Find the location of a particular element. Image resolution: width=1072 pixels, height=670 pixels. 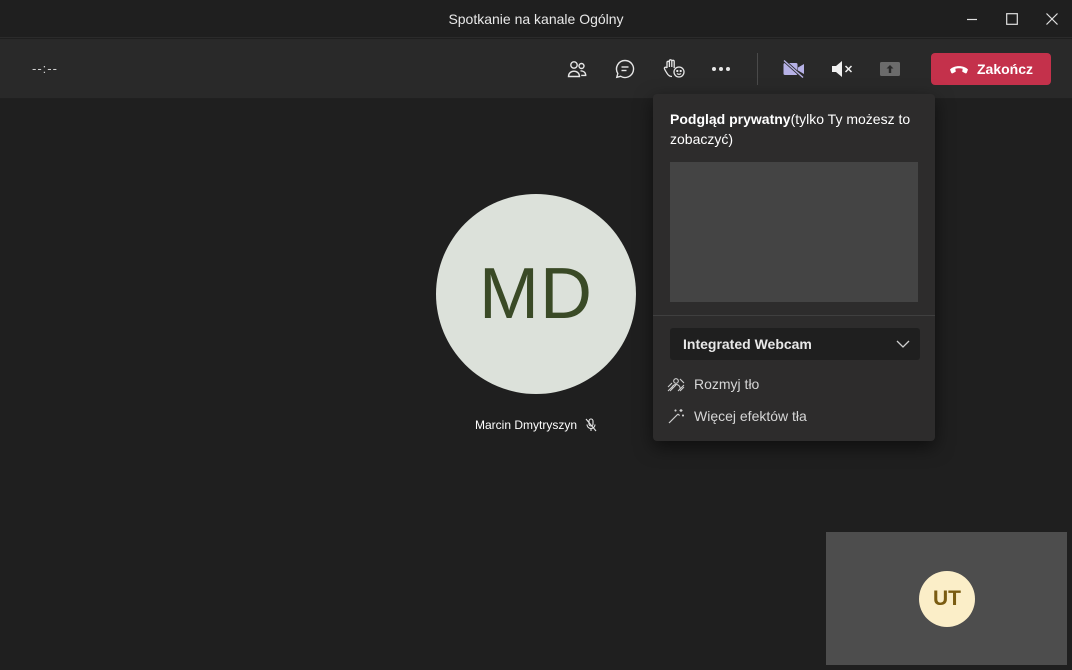

magic-wand-icon is located at coordinates (676, 416).